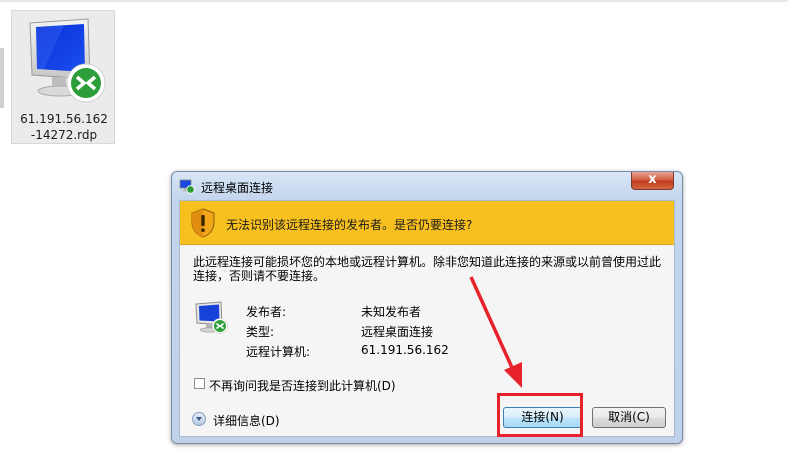 The height and width of the screenshot is (472, 788). What do you see at coordinates (67, 60) in the screenshot?
I see `remote-desktop-file-icon` at bounding box center [67, 60].